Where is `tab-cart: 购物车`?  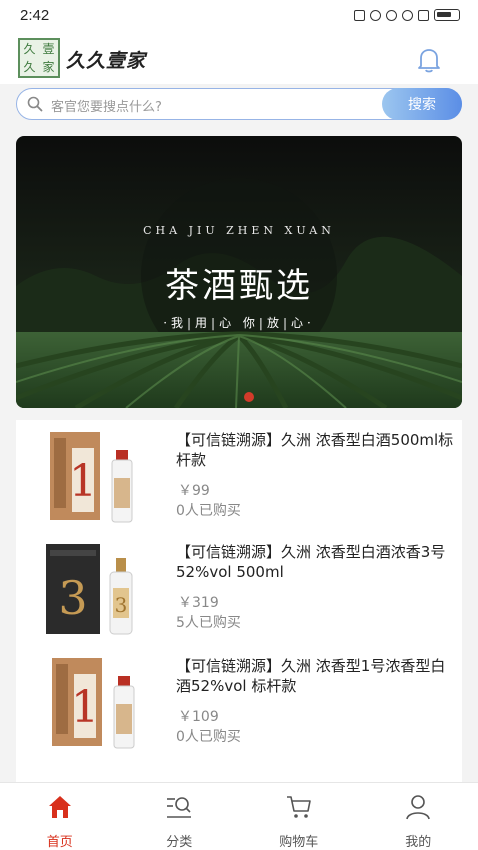 tab-cart: 购物车 is located at coordinates (299, 816).